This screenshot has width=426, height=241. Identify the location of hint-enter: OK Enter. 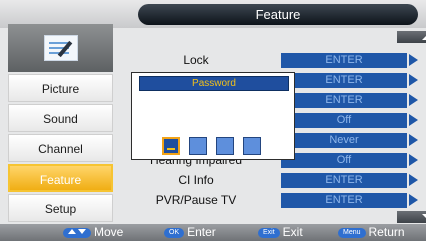
(190, 232).